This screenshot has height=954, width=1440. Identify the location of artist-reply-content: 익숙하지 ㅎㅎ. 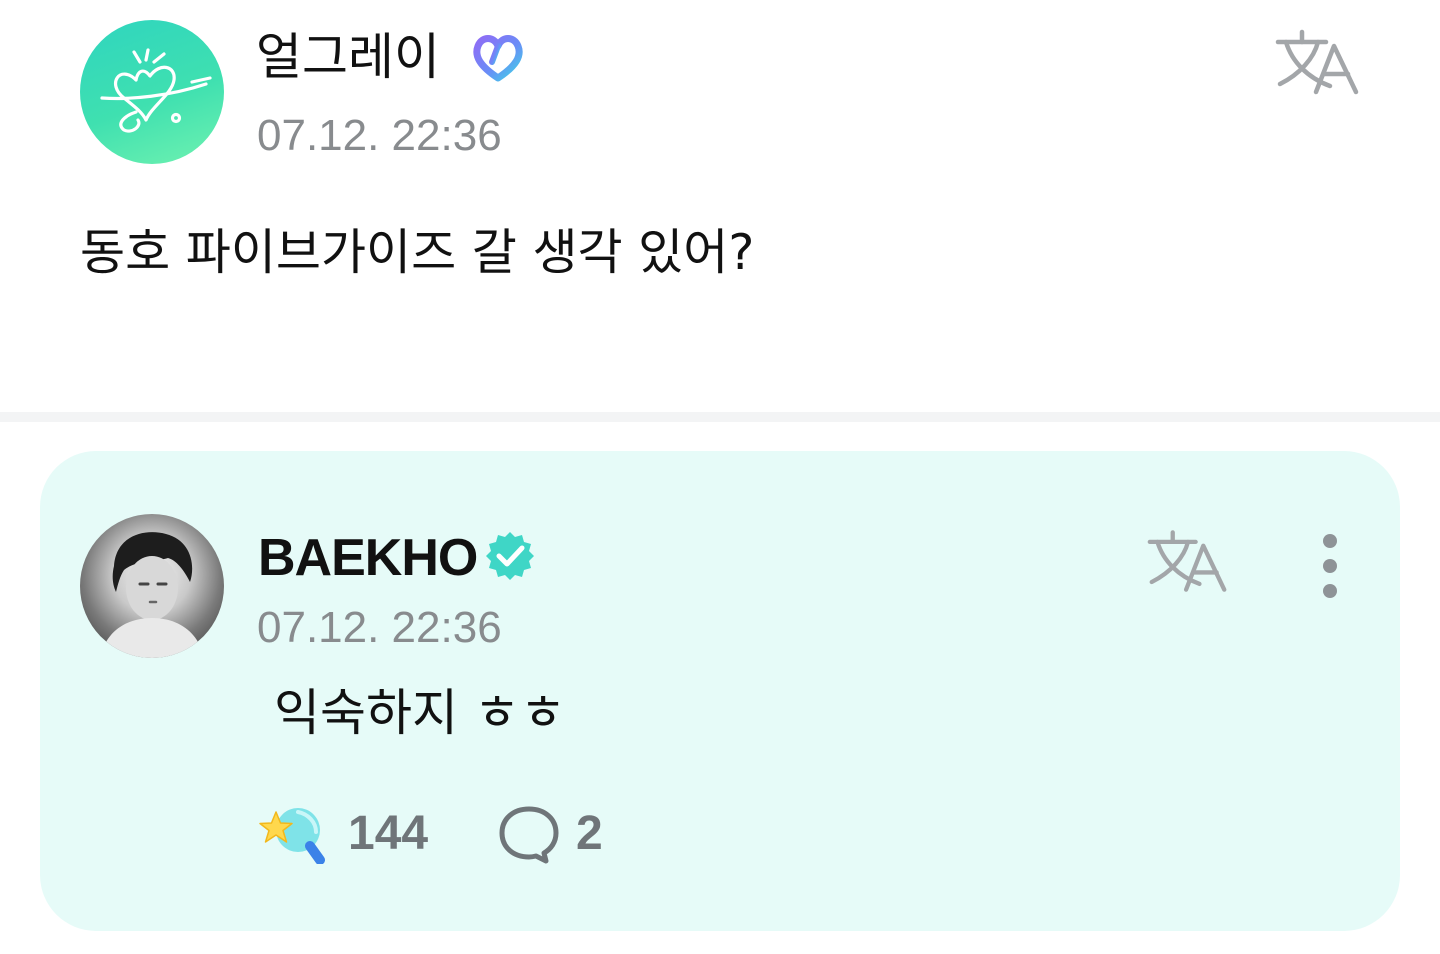
(420, 713).